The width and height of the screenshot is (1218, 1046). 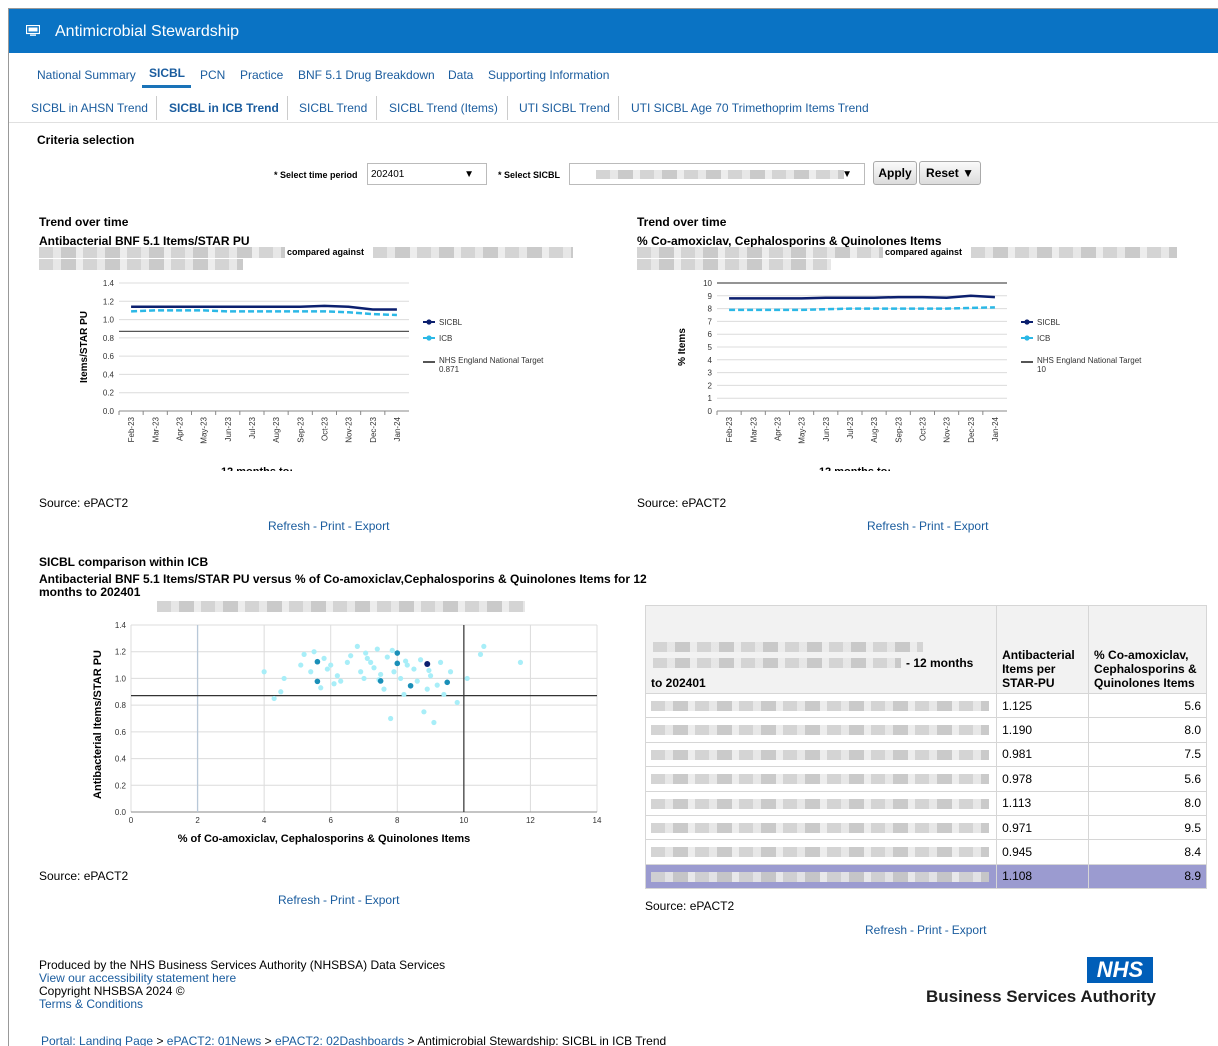 What do you see at coordinates (224, 108) in the screenshot?
I see `subtab-sicbl-in-icb-trend: SICBL in ICB Trend` at bounding box center [224, 108].